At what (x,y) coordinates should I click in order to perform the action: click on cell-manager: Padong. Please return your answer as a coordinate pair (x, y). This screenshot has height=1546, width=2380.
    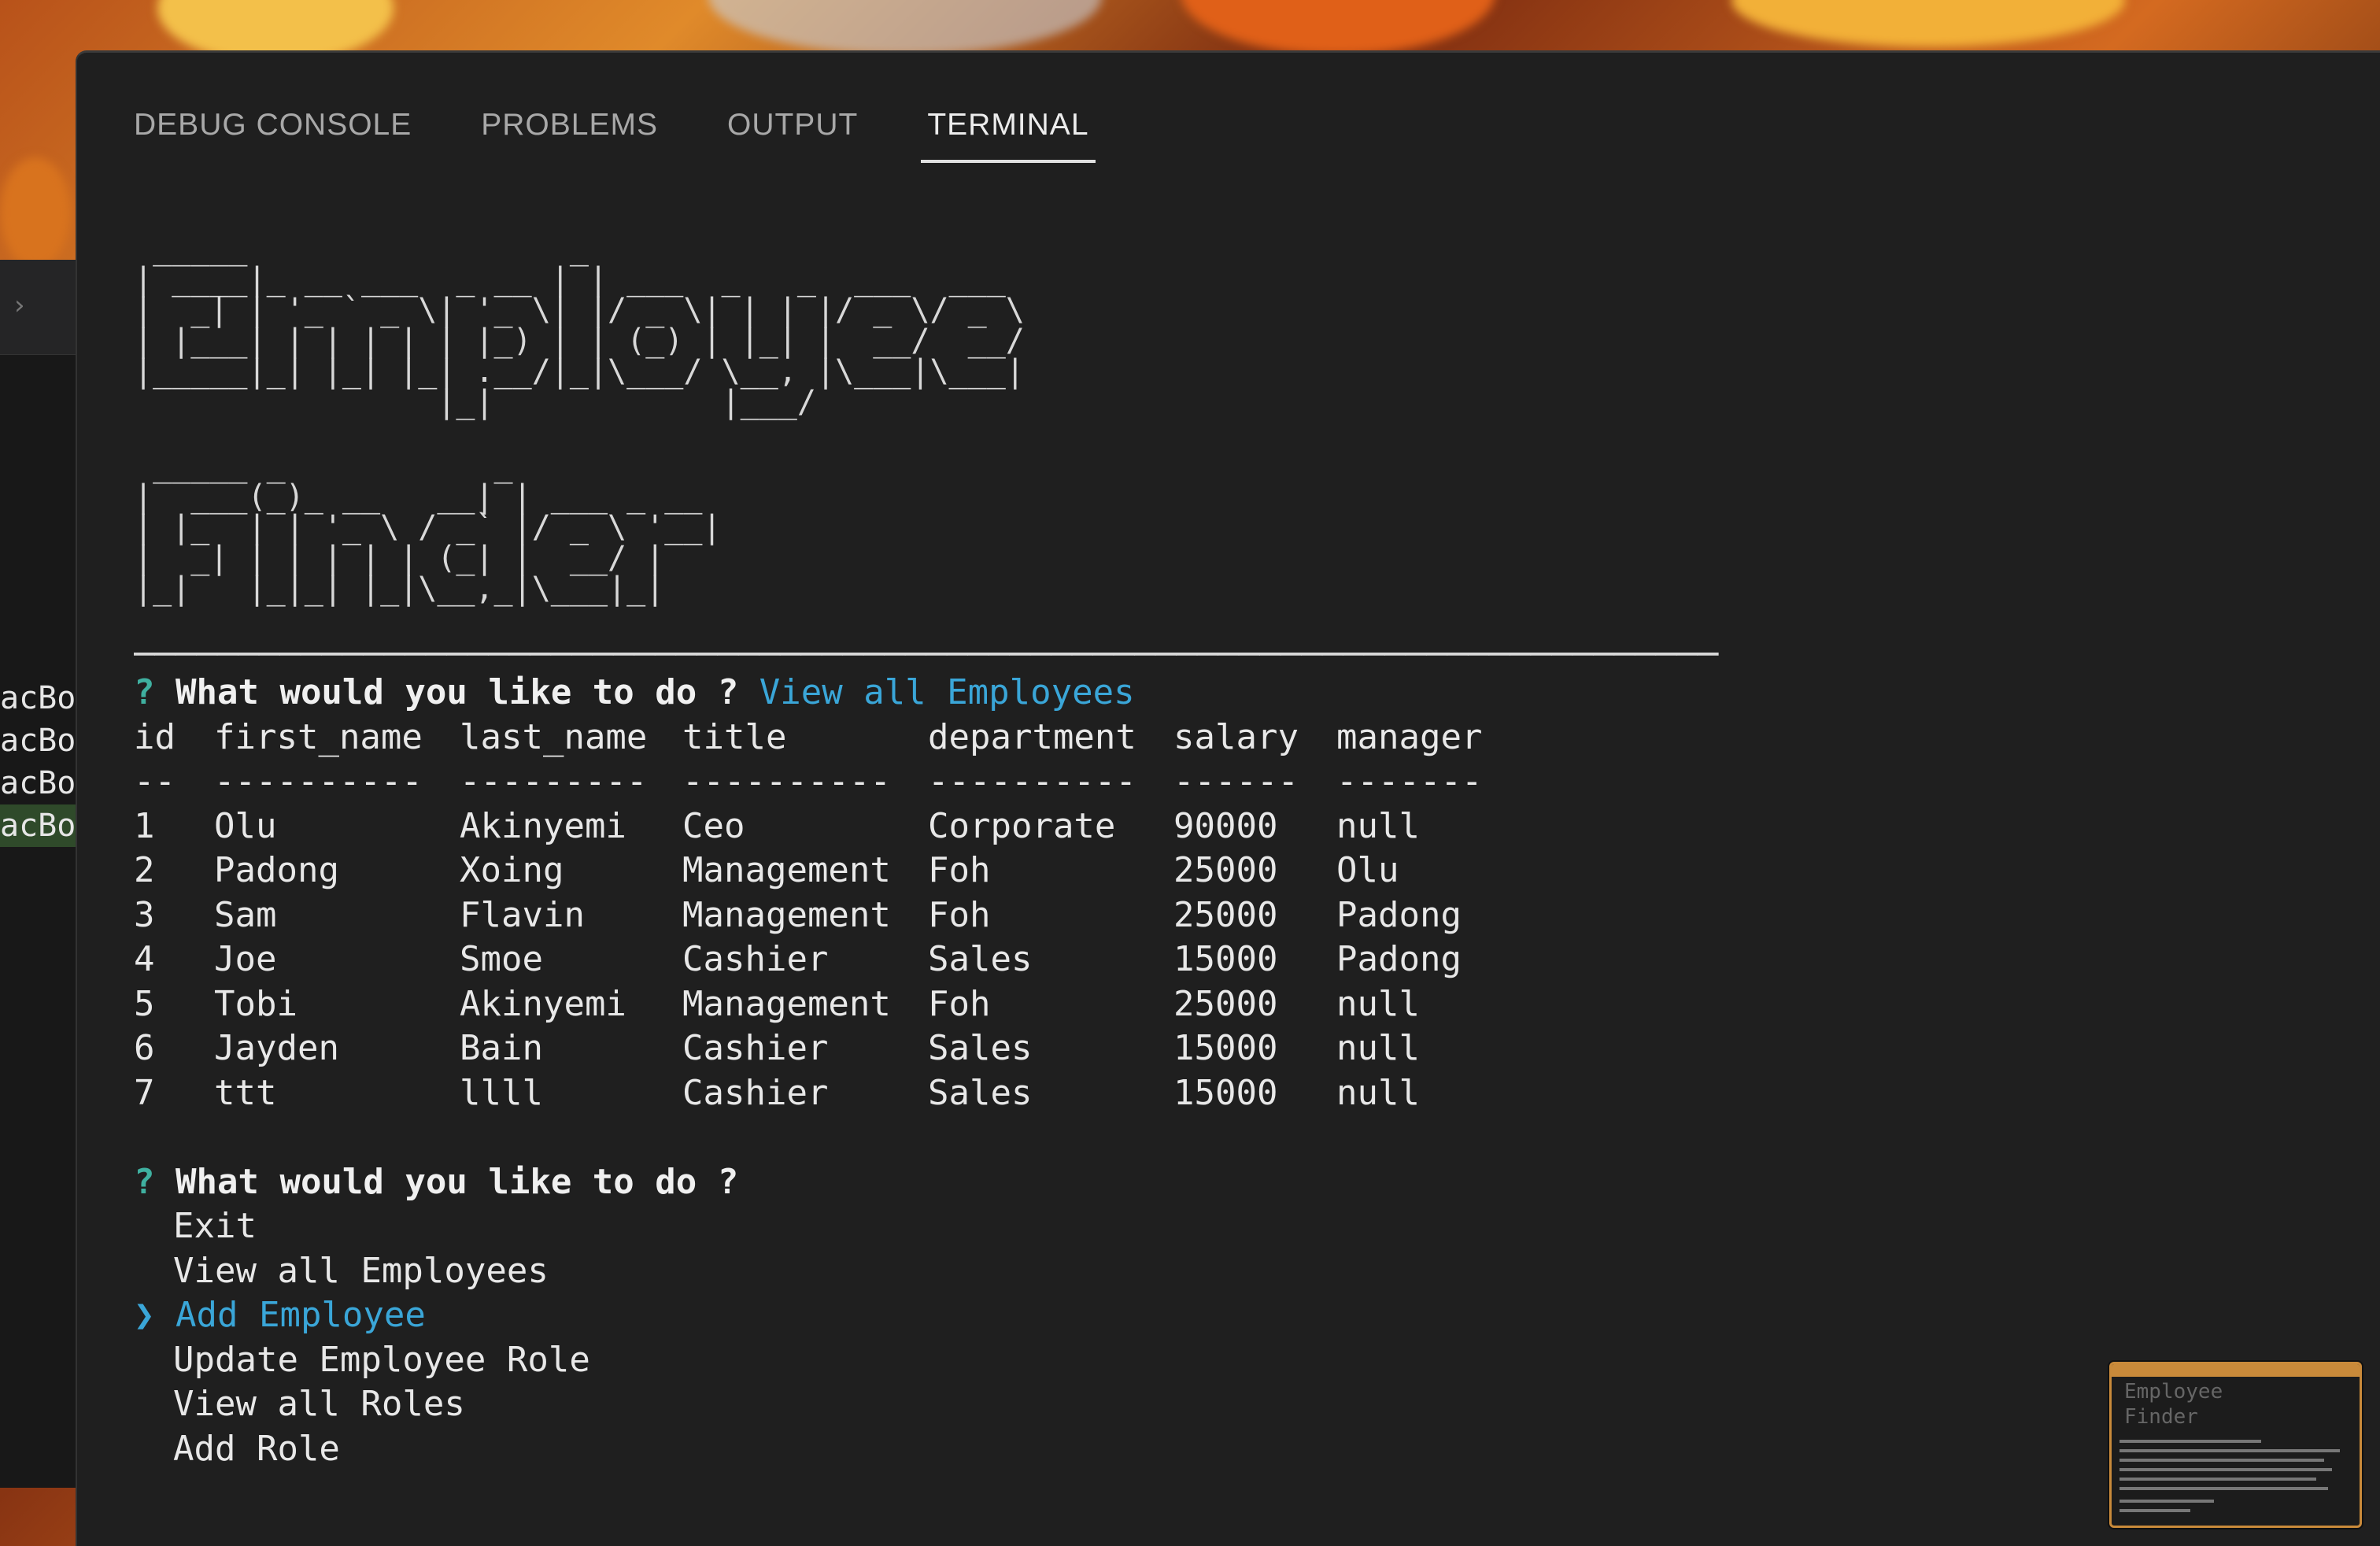
    Looking at the image, I should click on (1399, 914).